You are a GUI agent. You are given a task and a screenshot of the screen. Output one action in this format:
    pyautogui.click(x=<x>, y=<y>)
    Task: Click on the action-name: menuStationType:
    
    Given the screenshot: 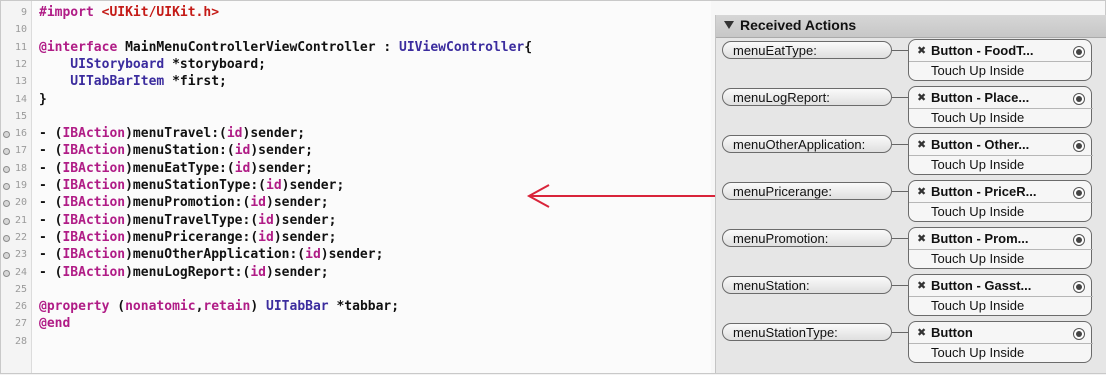 What is the action you would take?
    pyautogui.click(x=785, y=332)
    